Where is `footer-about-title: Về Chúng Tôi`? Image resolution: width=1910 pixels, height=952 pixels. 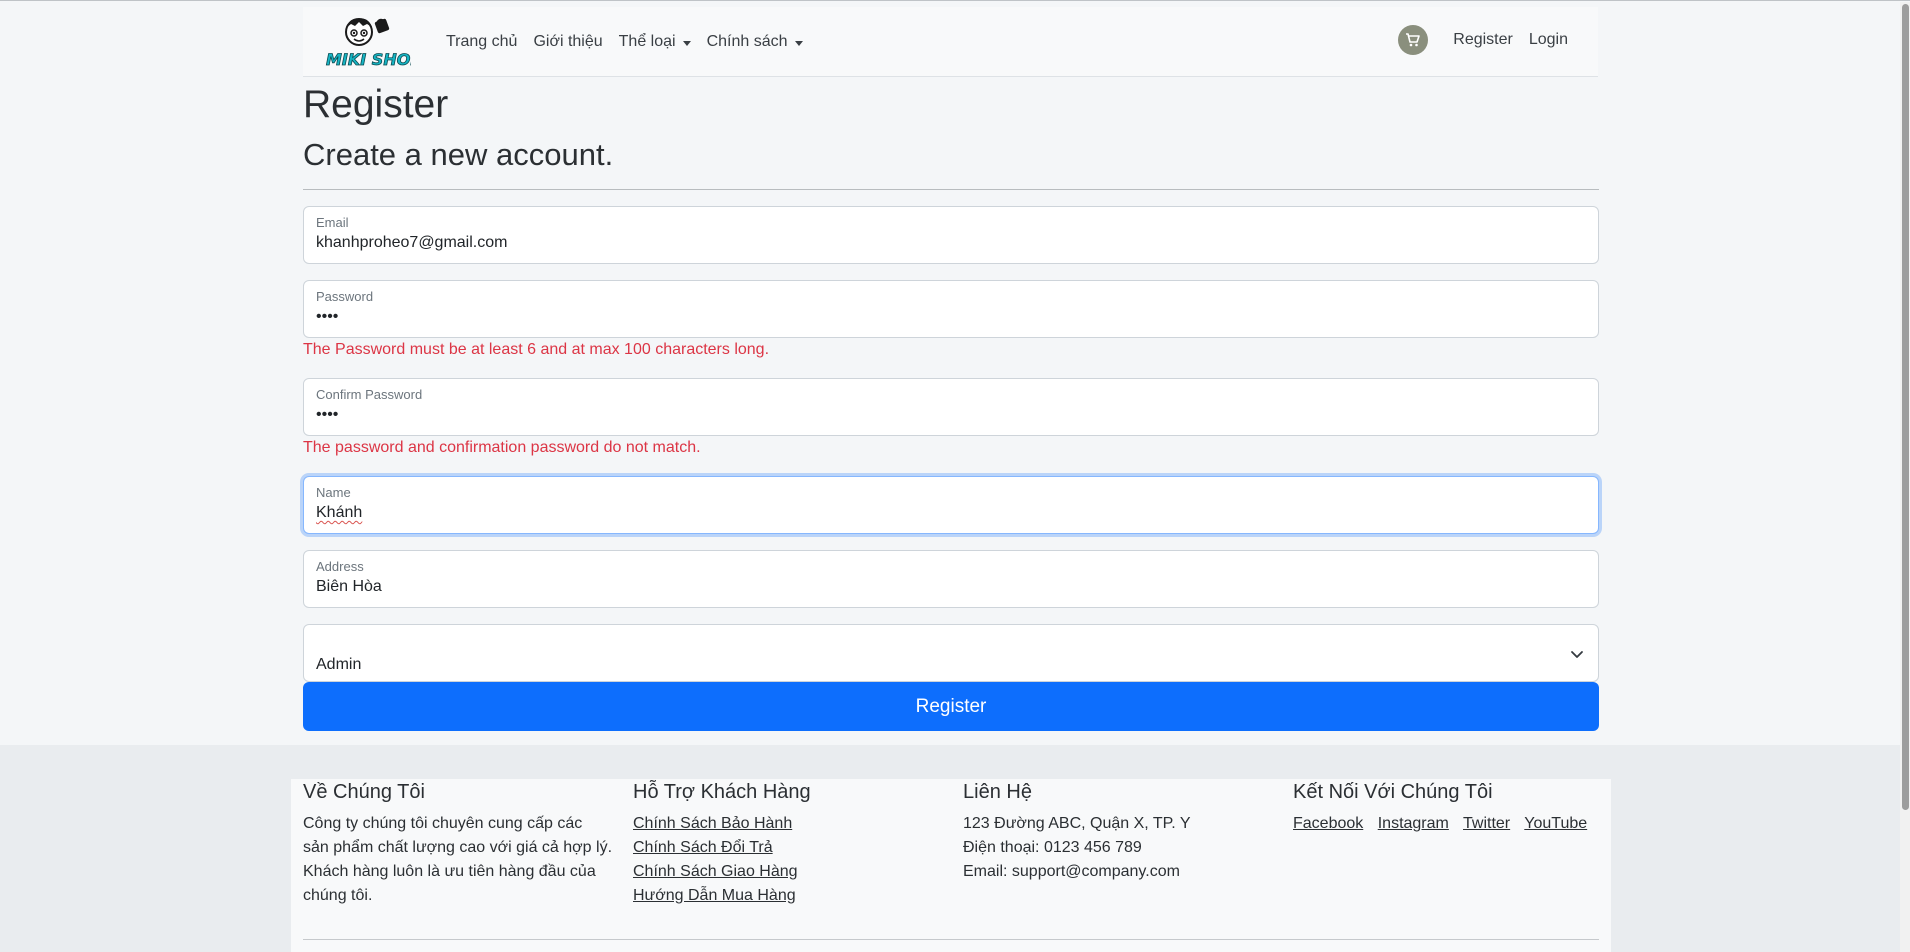 footer-about-title: Về Chúng Tôi is located at coordinates (364, 792).